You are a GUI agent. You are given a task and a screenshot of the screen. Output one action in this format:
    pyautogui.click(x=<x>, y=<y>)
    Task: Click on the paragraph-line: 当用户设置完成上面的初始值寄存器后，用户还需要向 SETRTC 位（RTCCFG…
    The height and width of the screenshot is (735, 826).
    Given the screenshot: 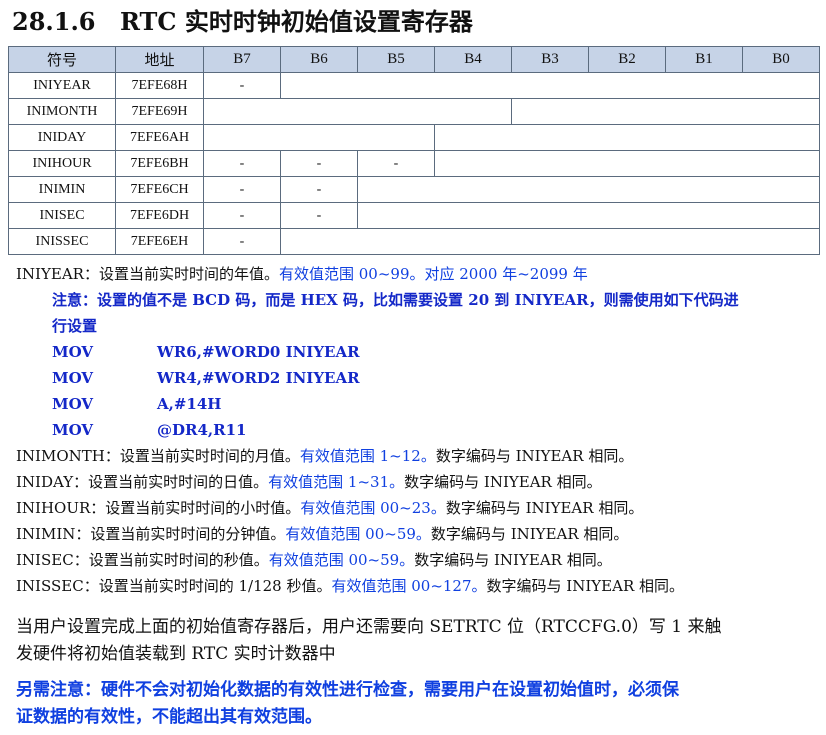 What is the action you would take?
    pyautogui.click(x=369, y=627)
    